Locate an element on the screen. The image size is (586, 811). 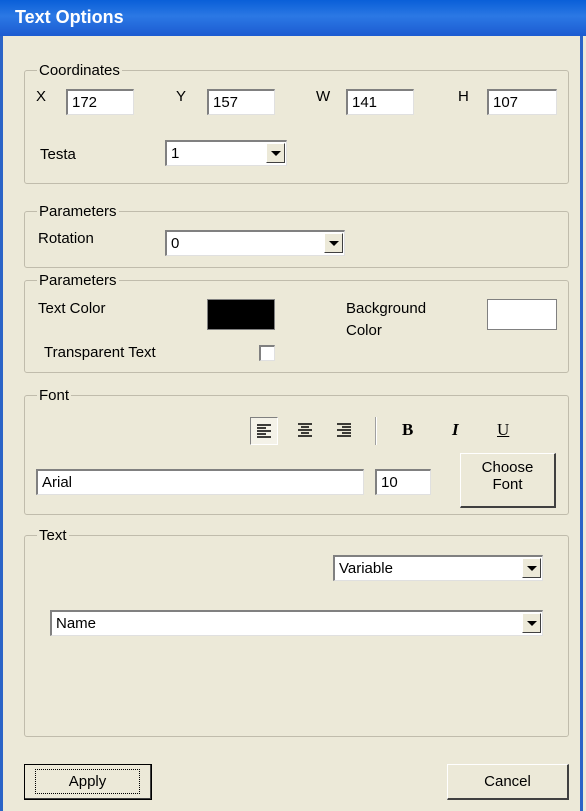
color-legend: Parameters is located at coordinates (78, 280).